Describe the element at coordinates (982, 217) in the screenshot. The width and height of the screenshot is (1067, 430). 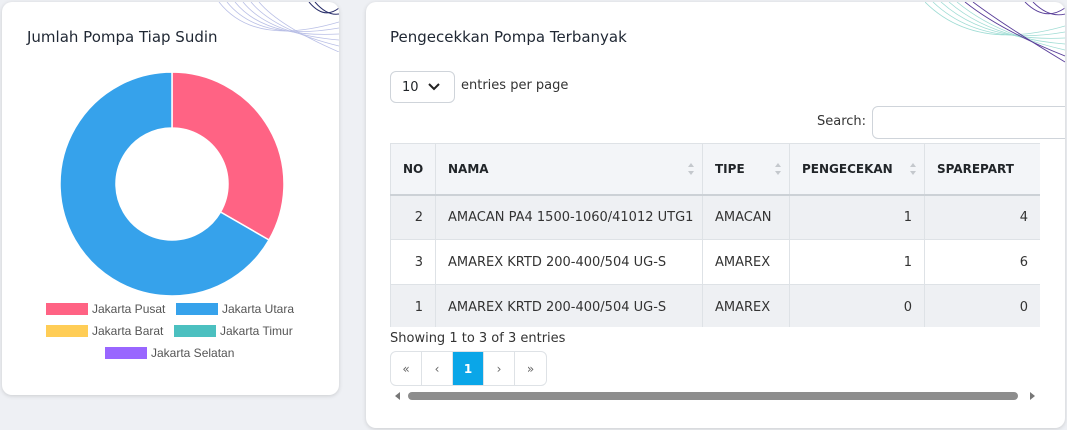
I see `cell-sparepart: 4` at that location.